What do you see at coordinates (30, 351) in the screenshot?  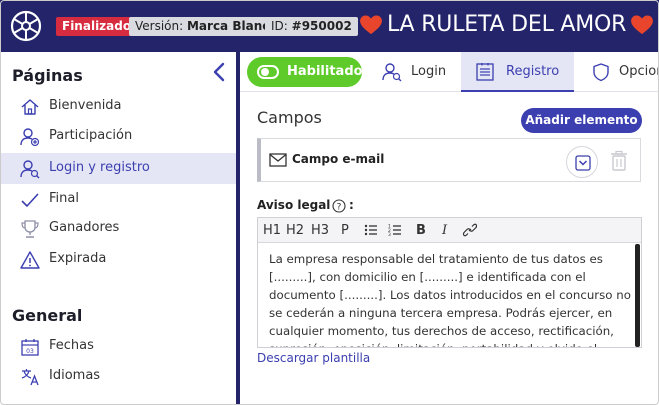 I see `svg-text: 03` at bounding box center [30, 351].